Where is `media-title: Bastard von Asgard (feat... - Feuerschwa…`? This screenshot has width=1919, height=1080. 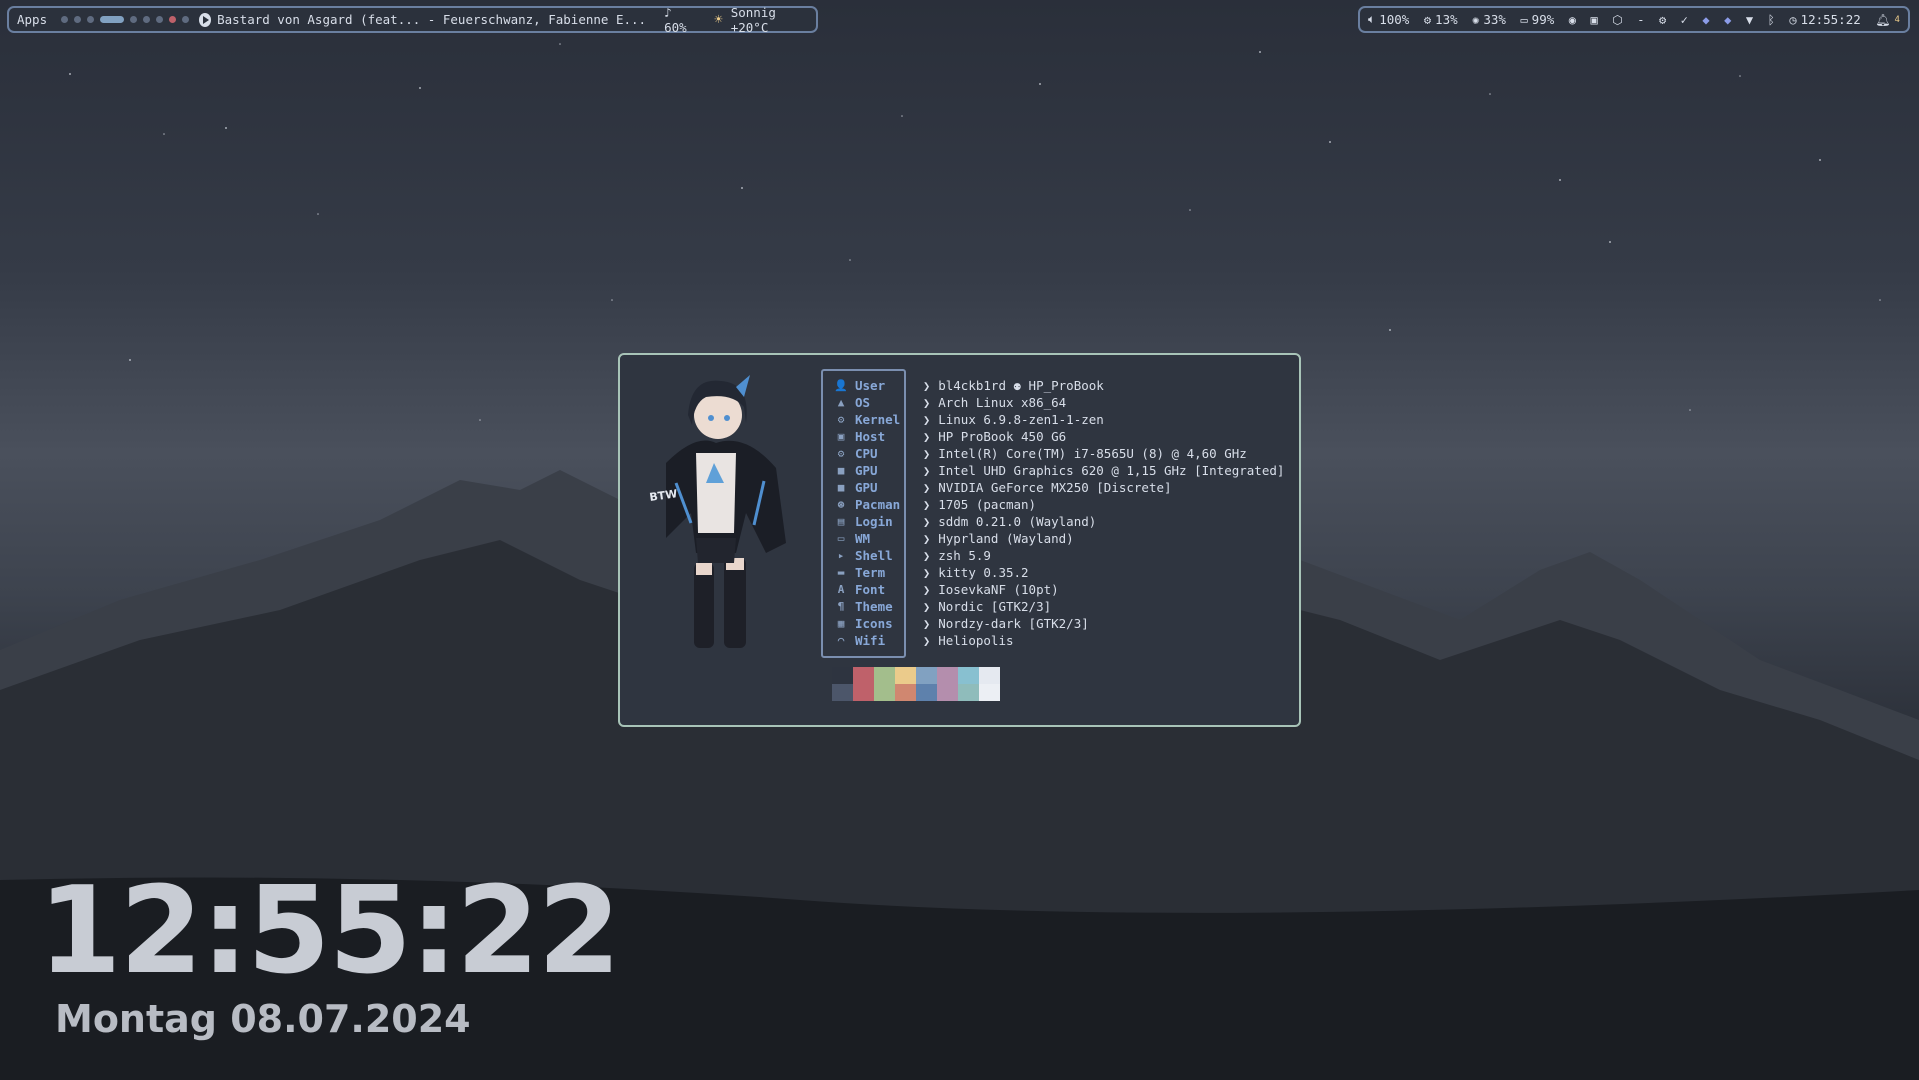
media-title: Bastard von Asgard (feat... - Feuerschwa… is located at coordinates (431, 19).